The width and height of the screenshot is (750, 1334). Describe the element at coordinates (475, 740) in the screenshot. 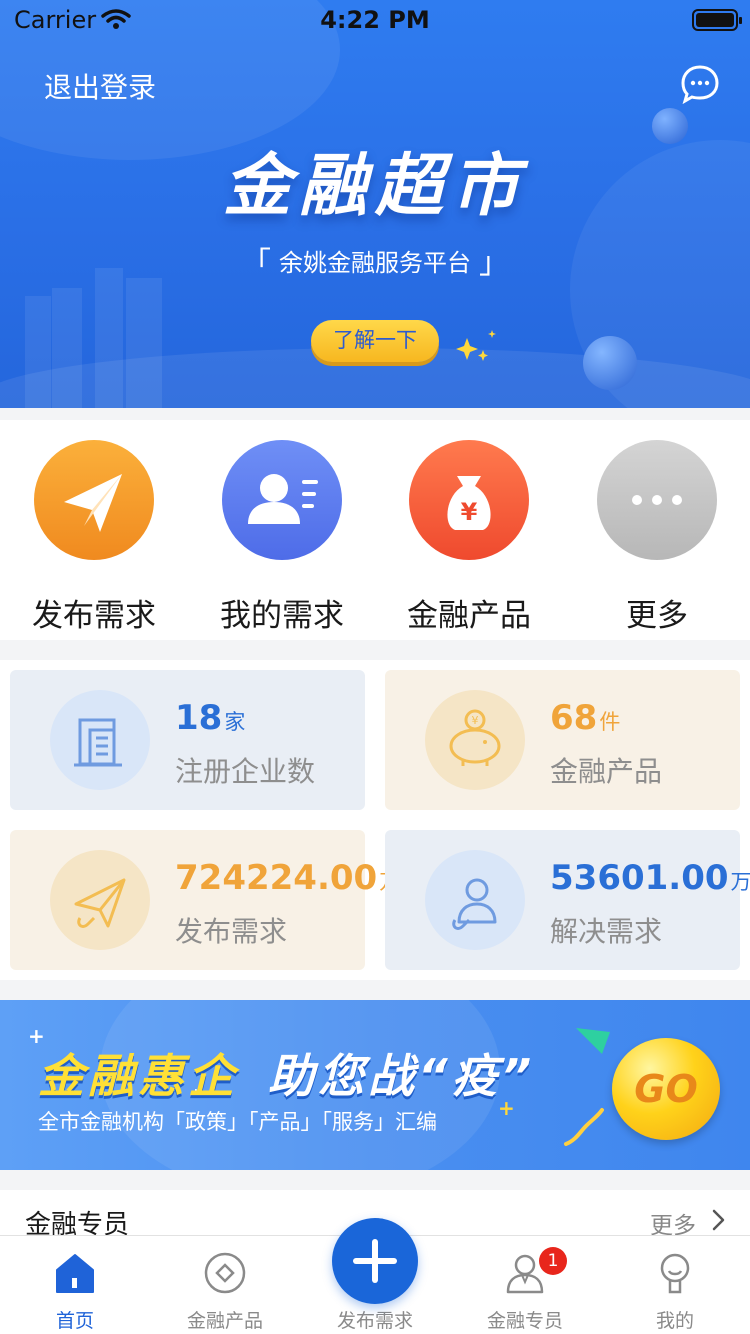

I see `piggy-bank-icon: ¥` at that location.